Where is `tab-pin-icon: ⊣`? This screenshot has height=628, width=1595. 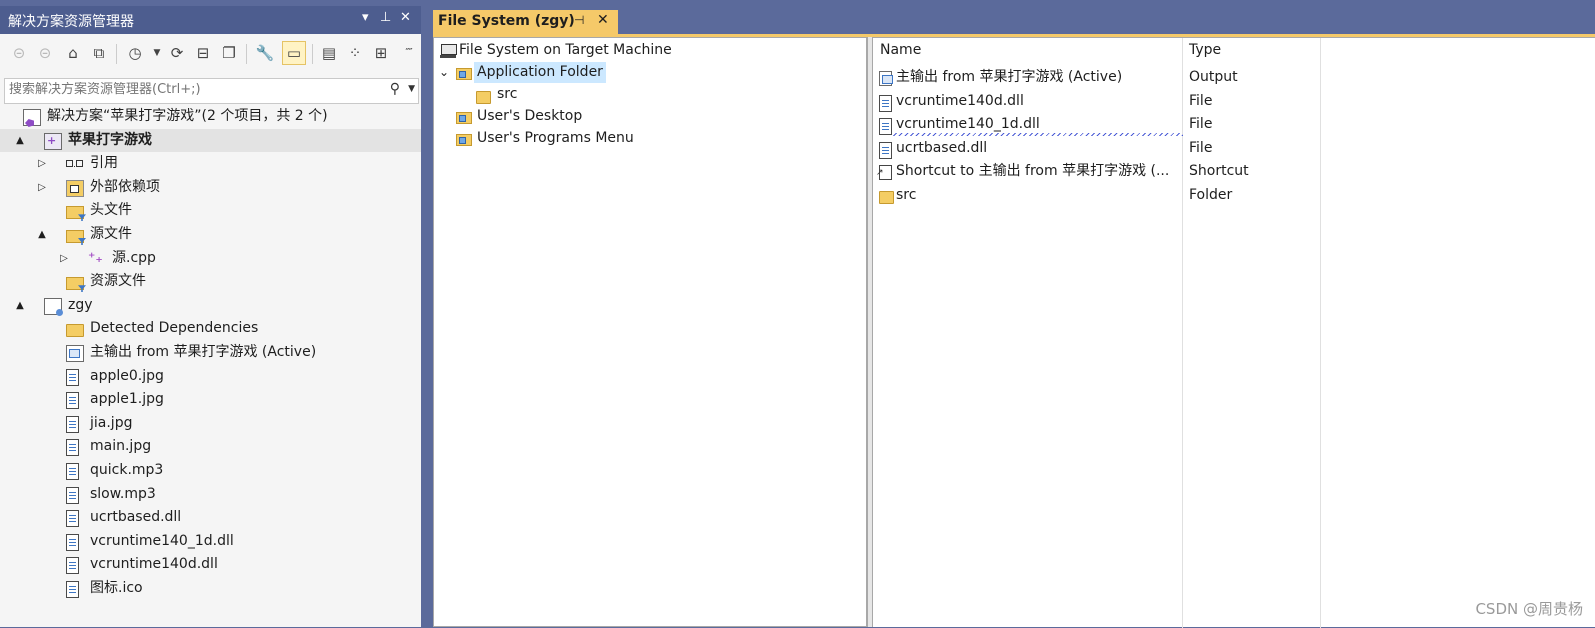
tab-pin-icon: ⊣ is located at coordinates (579, 20).